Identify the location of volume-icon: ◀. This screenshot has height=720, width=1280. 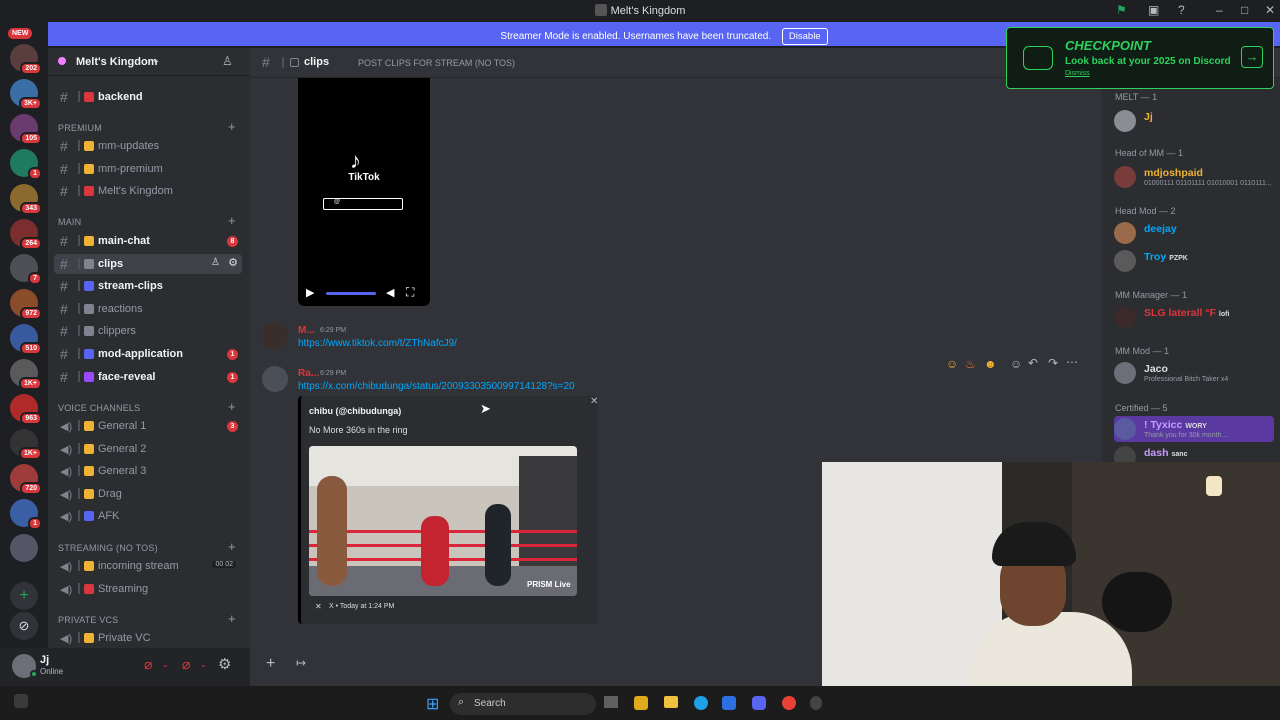
(390, 292).